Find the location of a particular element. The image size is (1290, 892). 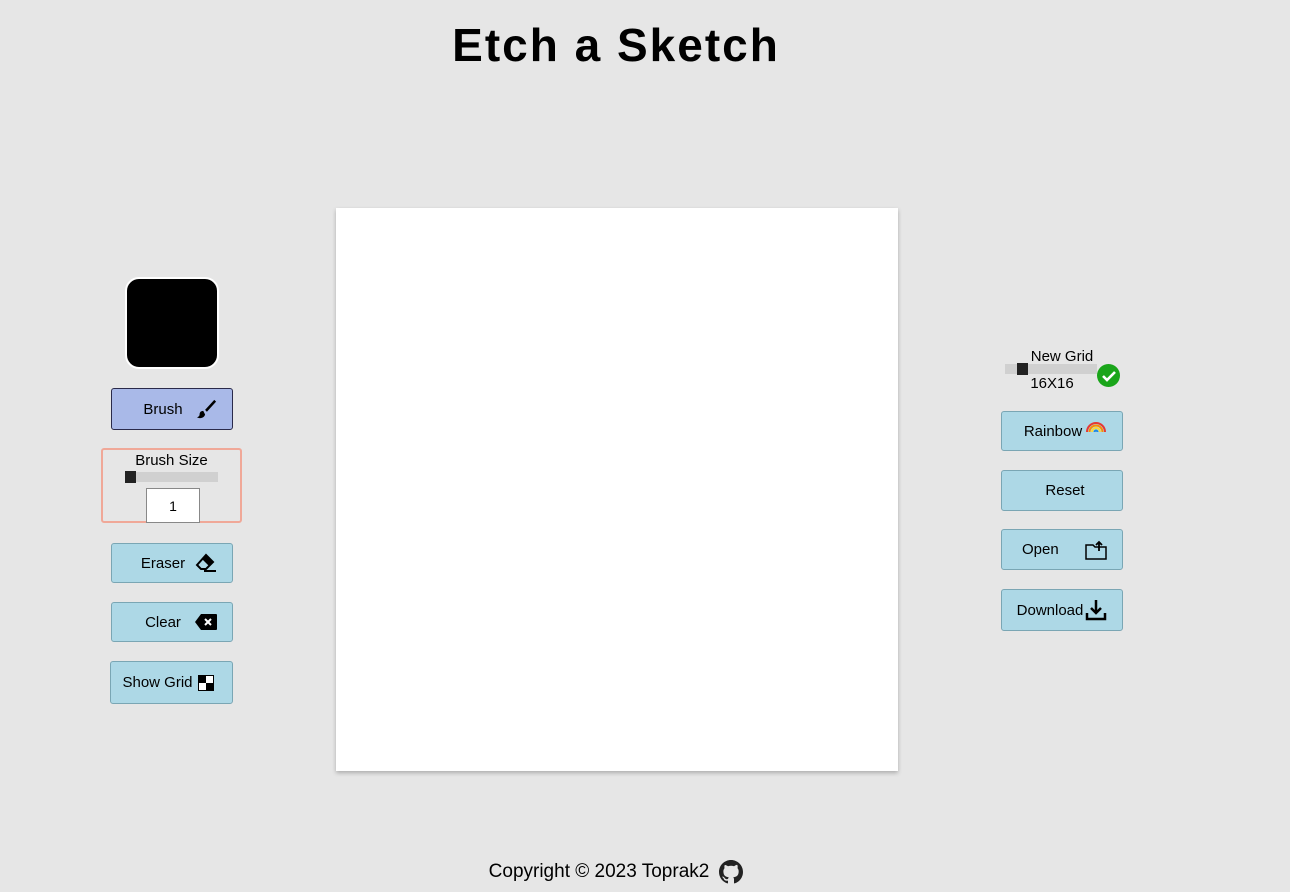

clear-button-label: Clear is located at coordinates (163, 622).